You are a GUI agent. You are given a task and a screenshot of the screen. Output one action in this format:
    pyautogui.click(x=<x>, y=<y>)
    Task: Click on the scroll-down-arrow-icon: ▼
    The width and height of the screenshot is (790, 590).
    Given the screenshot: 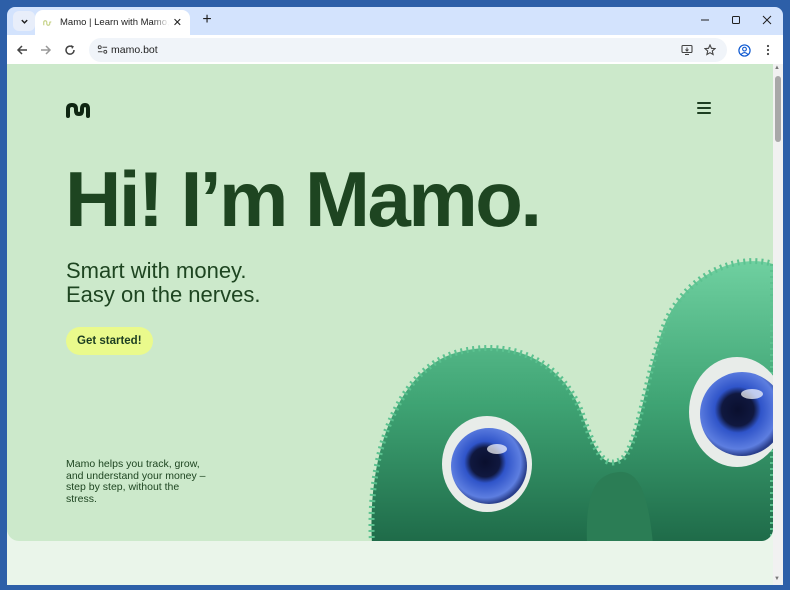 What is the action you would take?
    pyautogui.click(x=777, y=579)
    